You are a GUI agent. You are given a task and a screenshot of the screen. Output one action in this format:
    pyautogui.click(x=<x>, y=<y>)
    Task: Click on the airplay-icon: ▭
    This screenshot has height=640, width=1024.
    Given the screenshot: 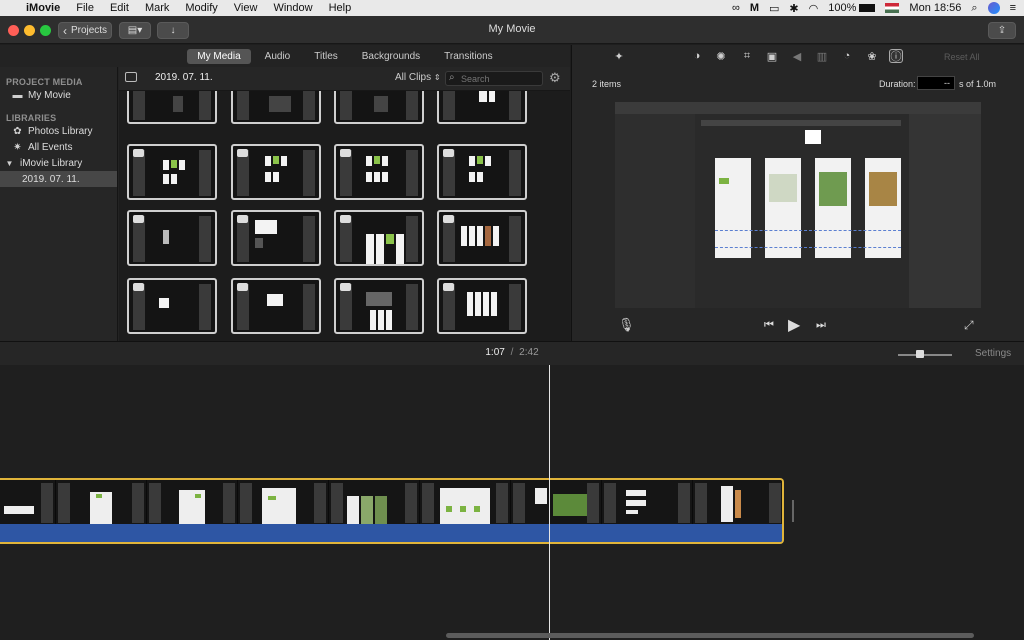 What is the action you would take?
    pyautogui.click(x=774, y=8)
    